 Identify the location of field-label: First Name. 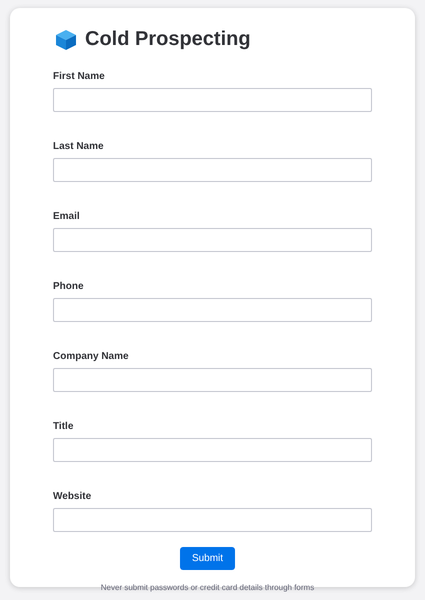
(79, 76).